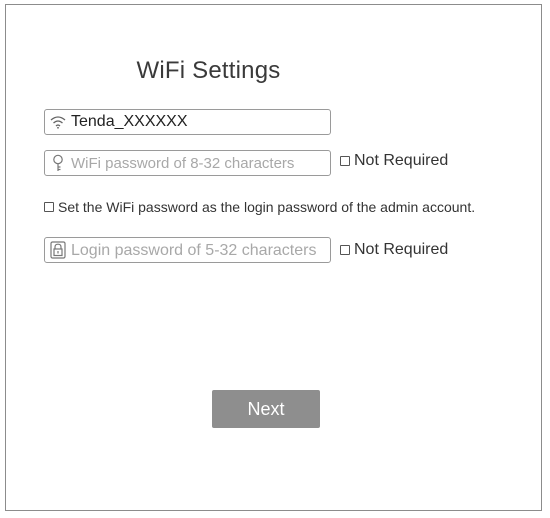 This screenshot has height=518, width=550. I want to click on wifi-password-input, so click(200, 163).